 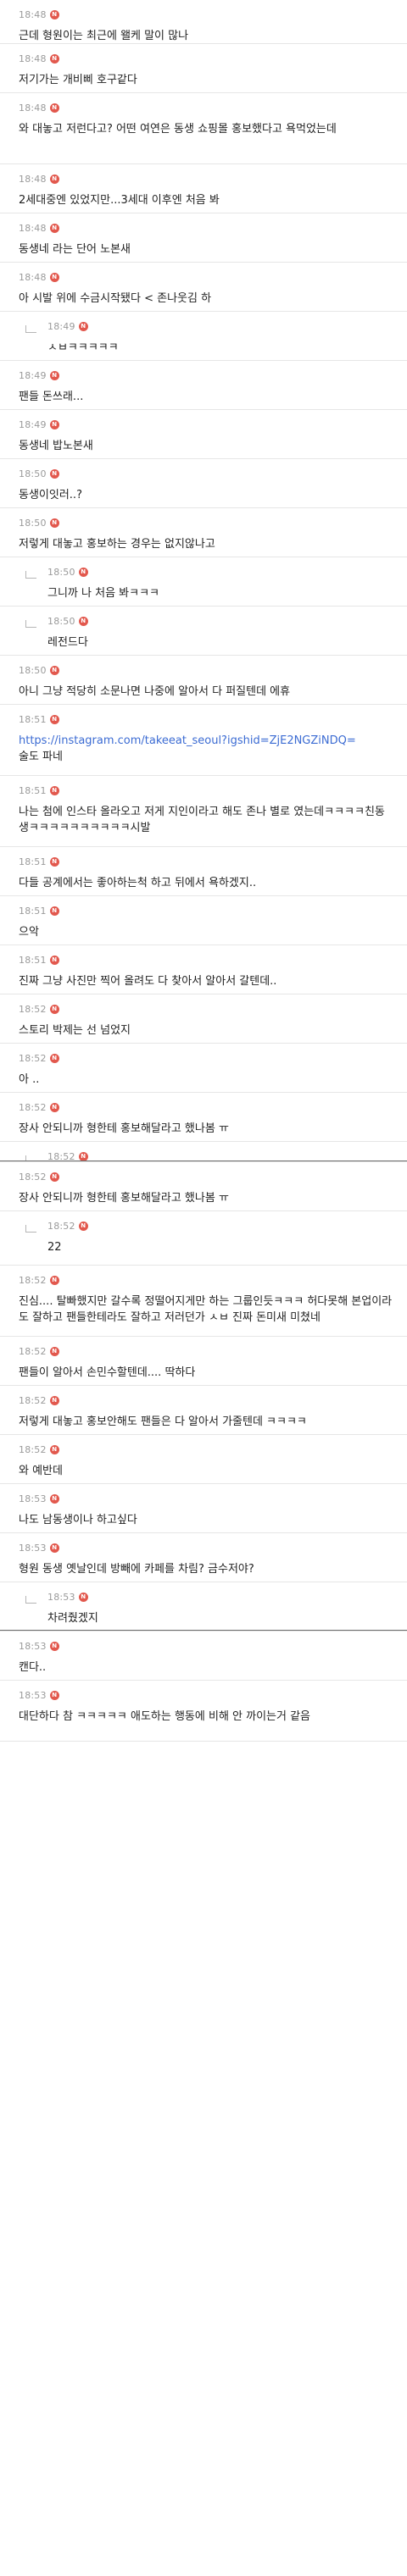 I want to click on comment: 18:53 N 대단하다 참 ㅋㅋㅋㅋㅋ 애도하는 행동에 비해 안 까이는거 같음, so click(x=203, y=1711).